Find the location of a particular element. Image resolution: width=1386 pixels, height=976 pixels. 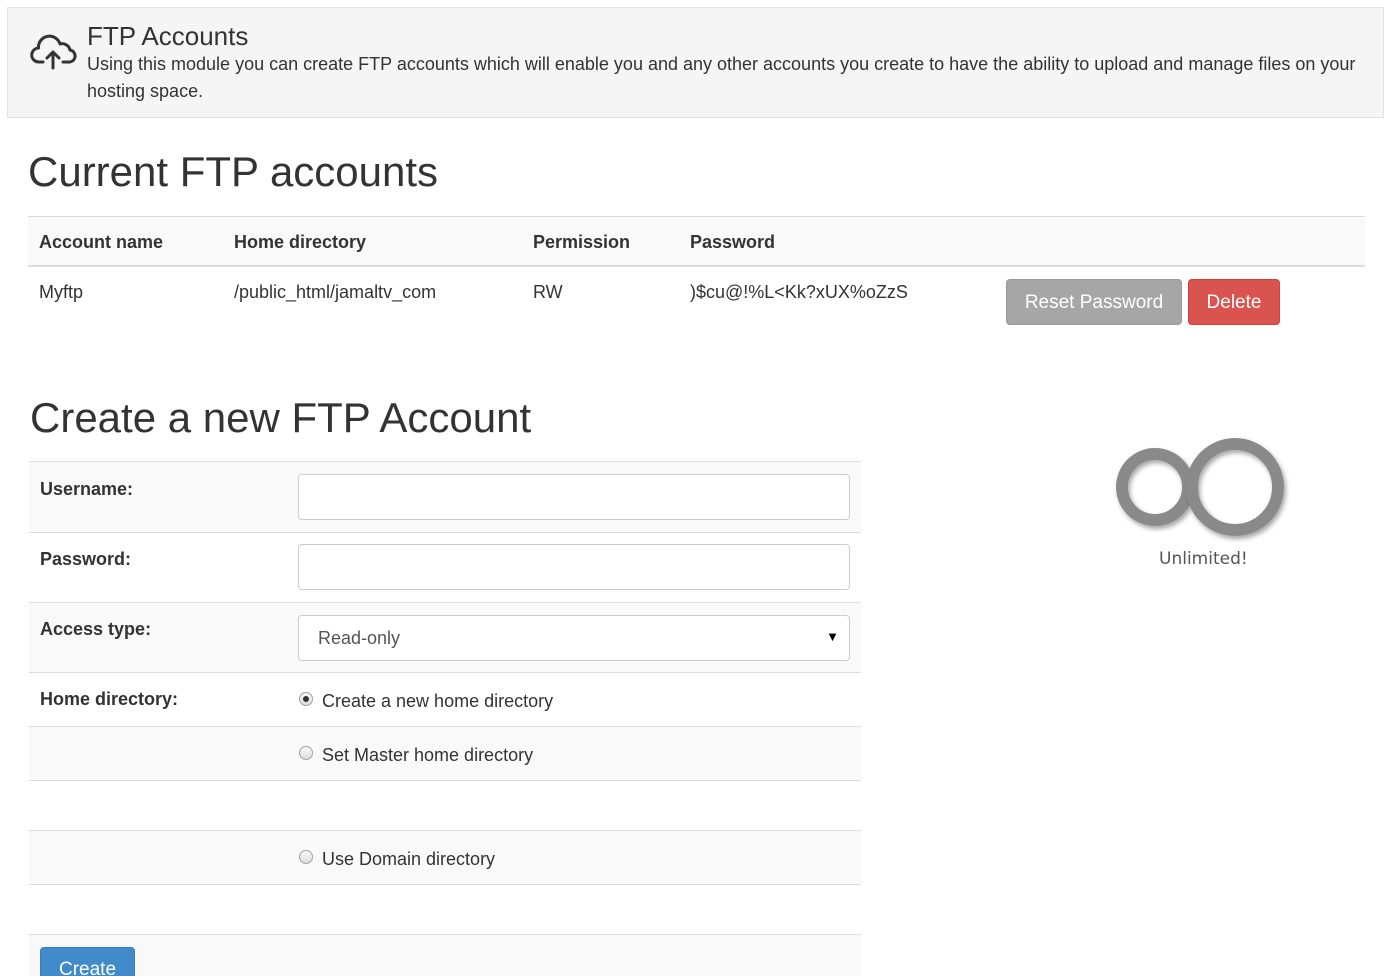

account-name-cell: Myftp is located at coordinates (61, 292).